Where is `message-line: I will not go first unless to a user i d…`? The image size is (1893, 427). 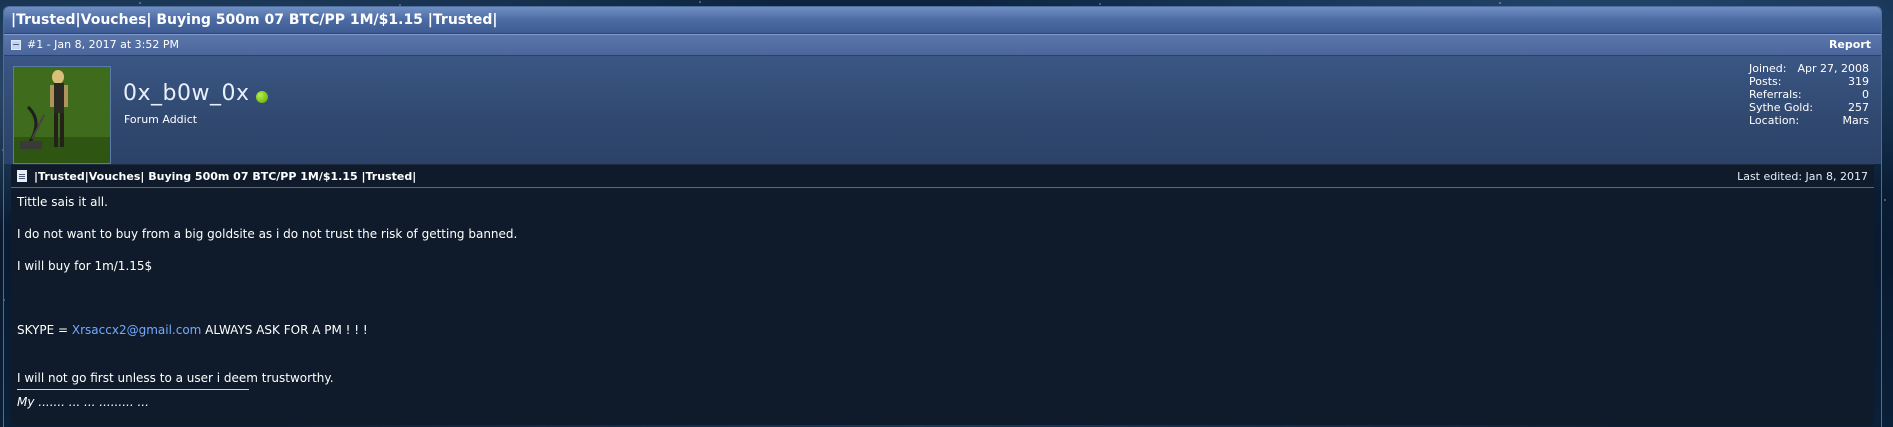
message-line: I will not go first unless to a user i d… is located at coordinates (175, 378).